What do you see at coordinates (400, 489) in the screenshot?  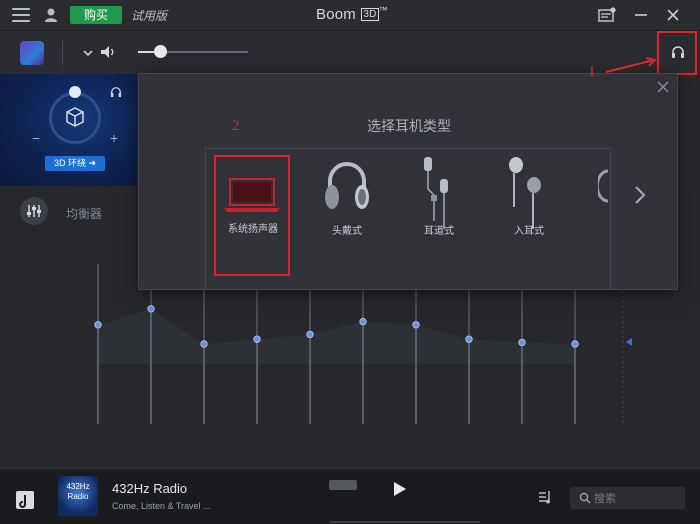 I see `play-icon` at bounding box center [400, 489].